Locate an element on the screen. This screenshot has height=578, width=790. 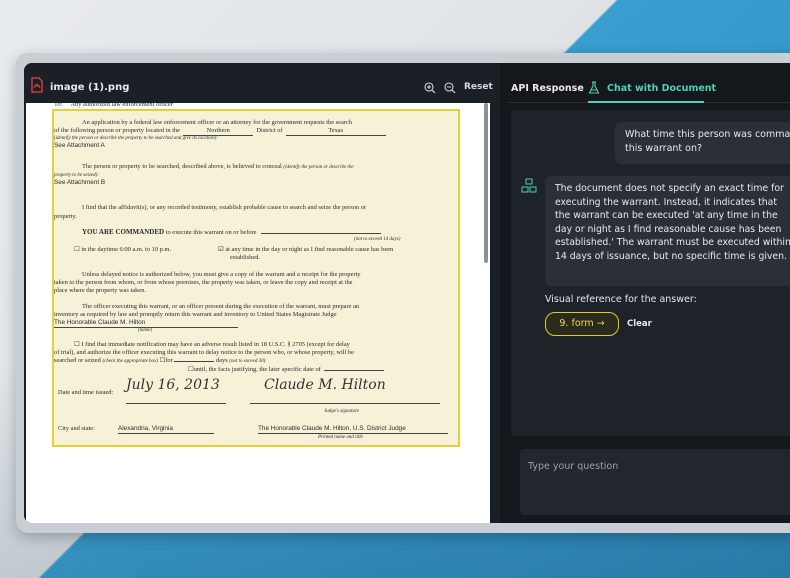
file-title: image (1).png is located at coordinates (90, 87).